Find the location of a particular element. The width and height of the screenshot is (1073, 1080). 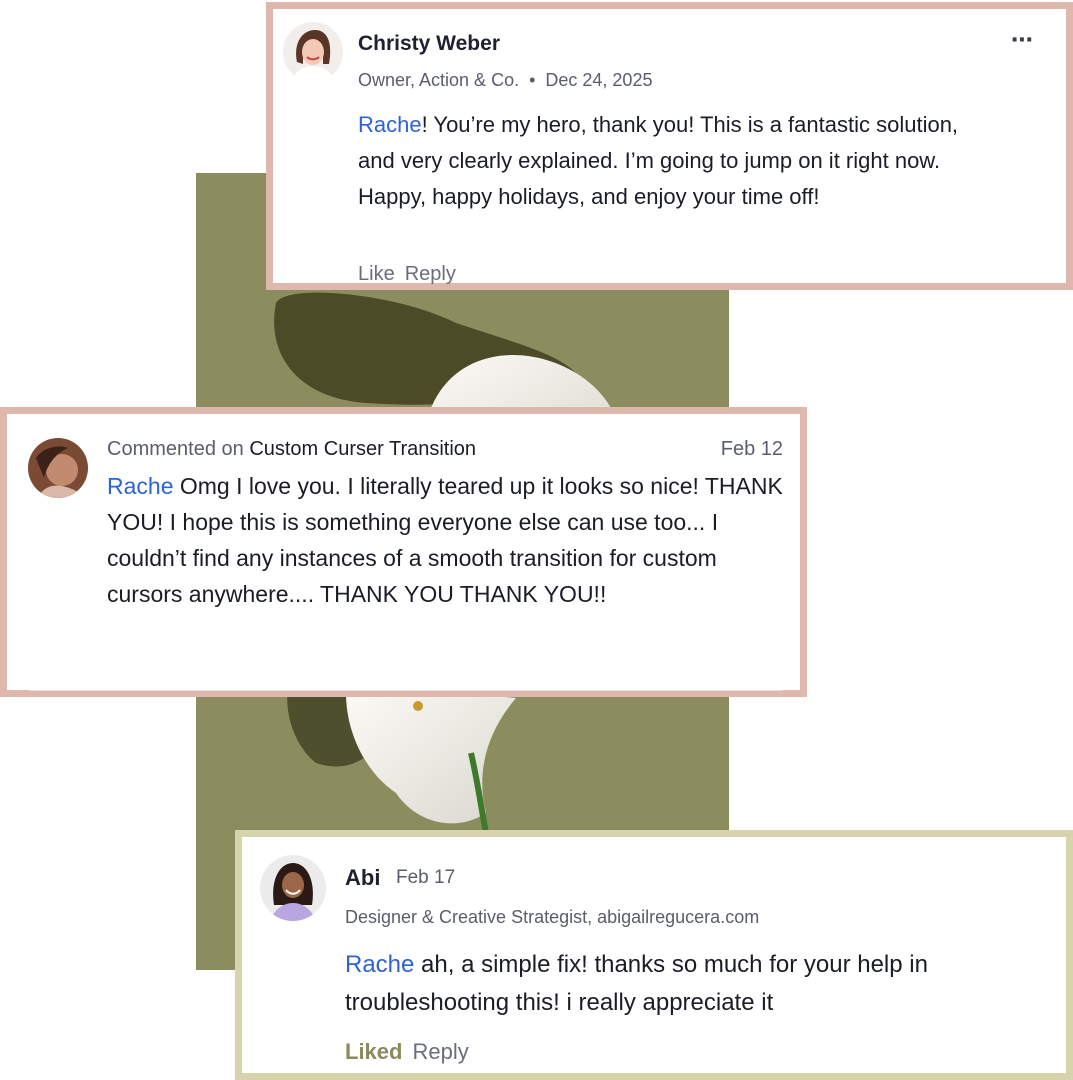

author-name: Abi is located at coordinates (362, 878).